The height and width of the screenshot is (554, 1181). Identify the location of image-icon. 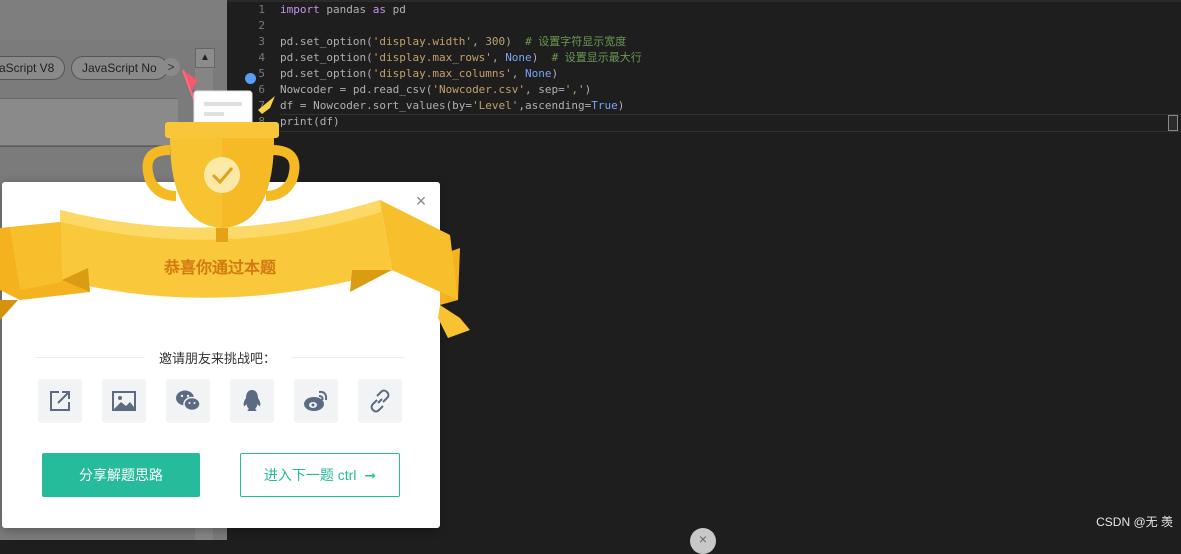
(124, 401).